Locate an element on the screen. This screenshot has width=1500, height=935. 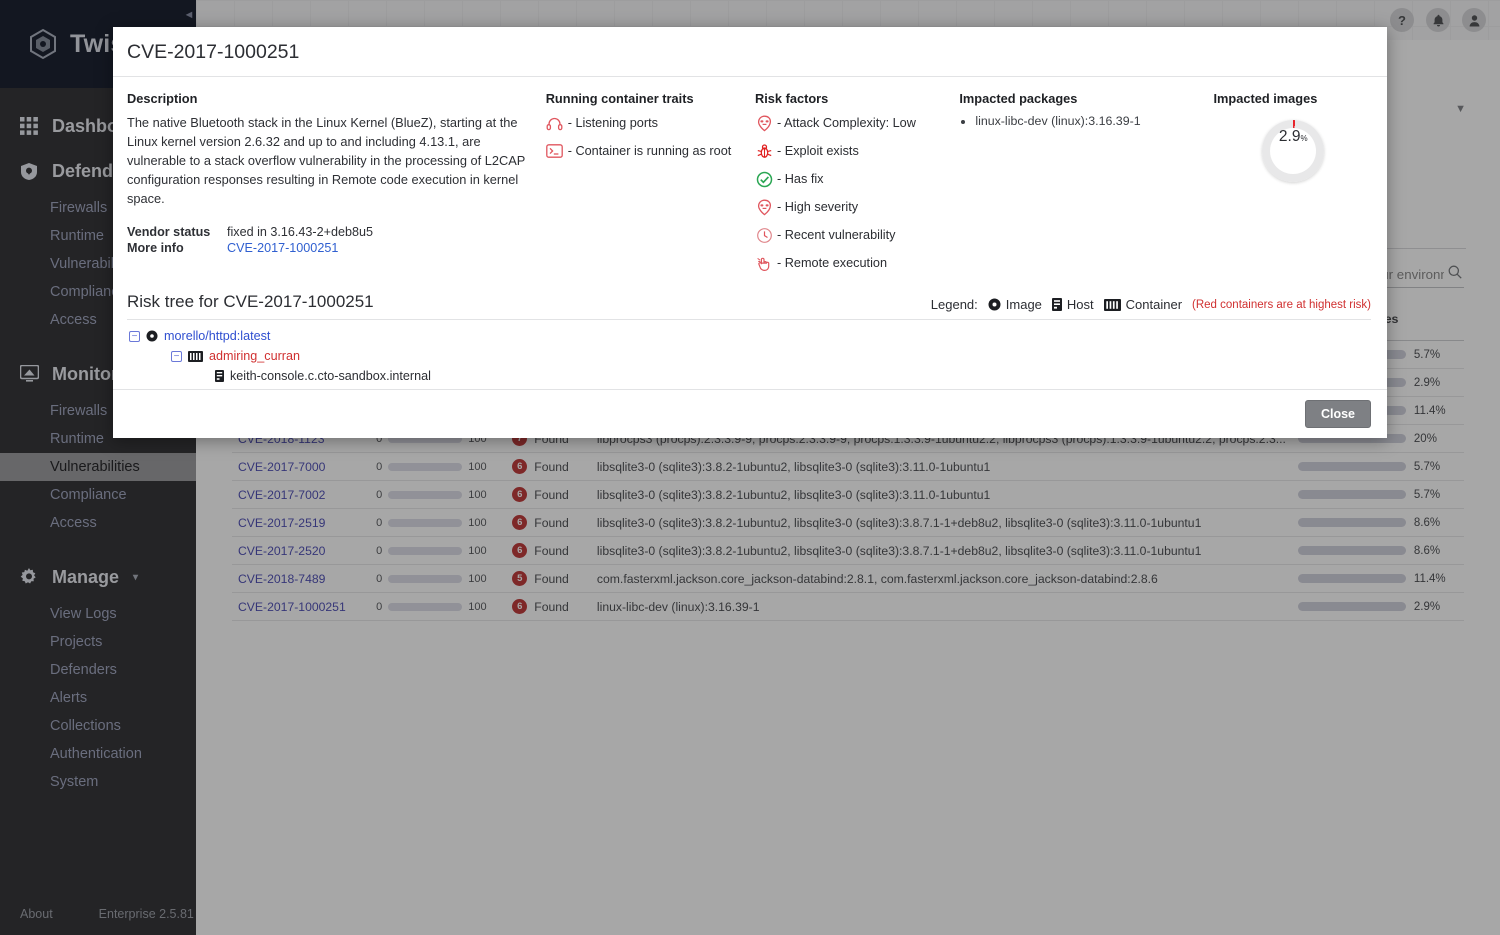
risk-factors-heading: Risk factors is located at coordinates (792, 98).